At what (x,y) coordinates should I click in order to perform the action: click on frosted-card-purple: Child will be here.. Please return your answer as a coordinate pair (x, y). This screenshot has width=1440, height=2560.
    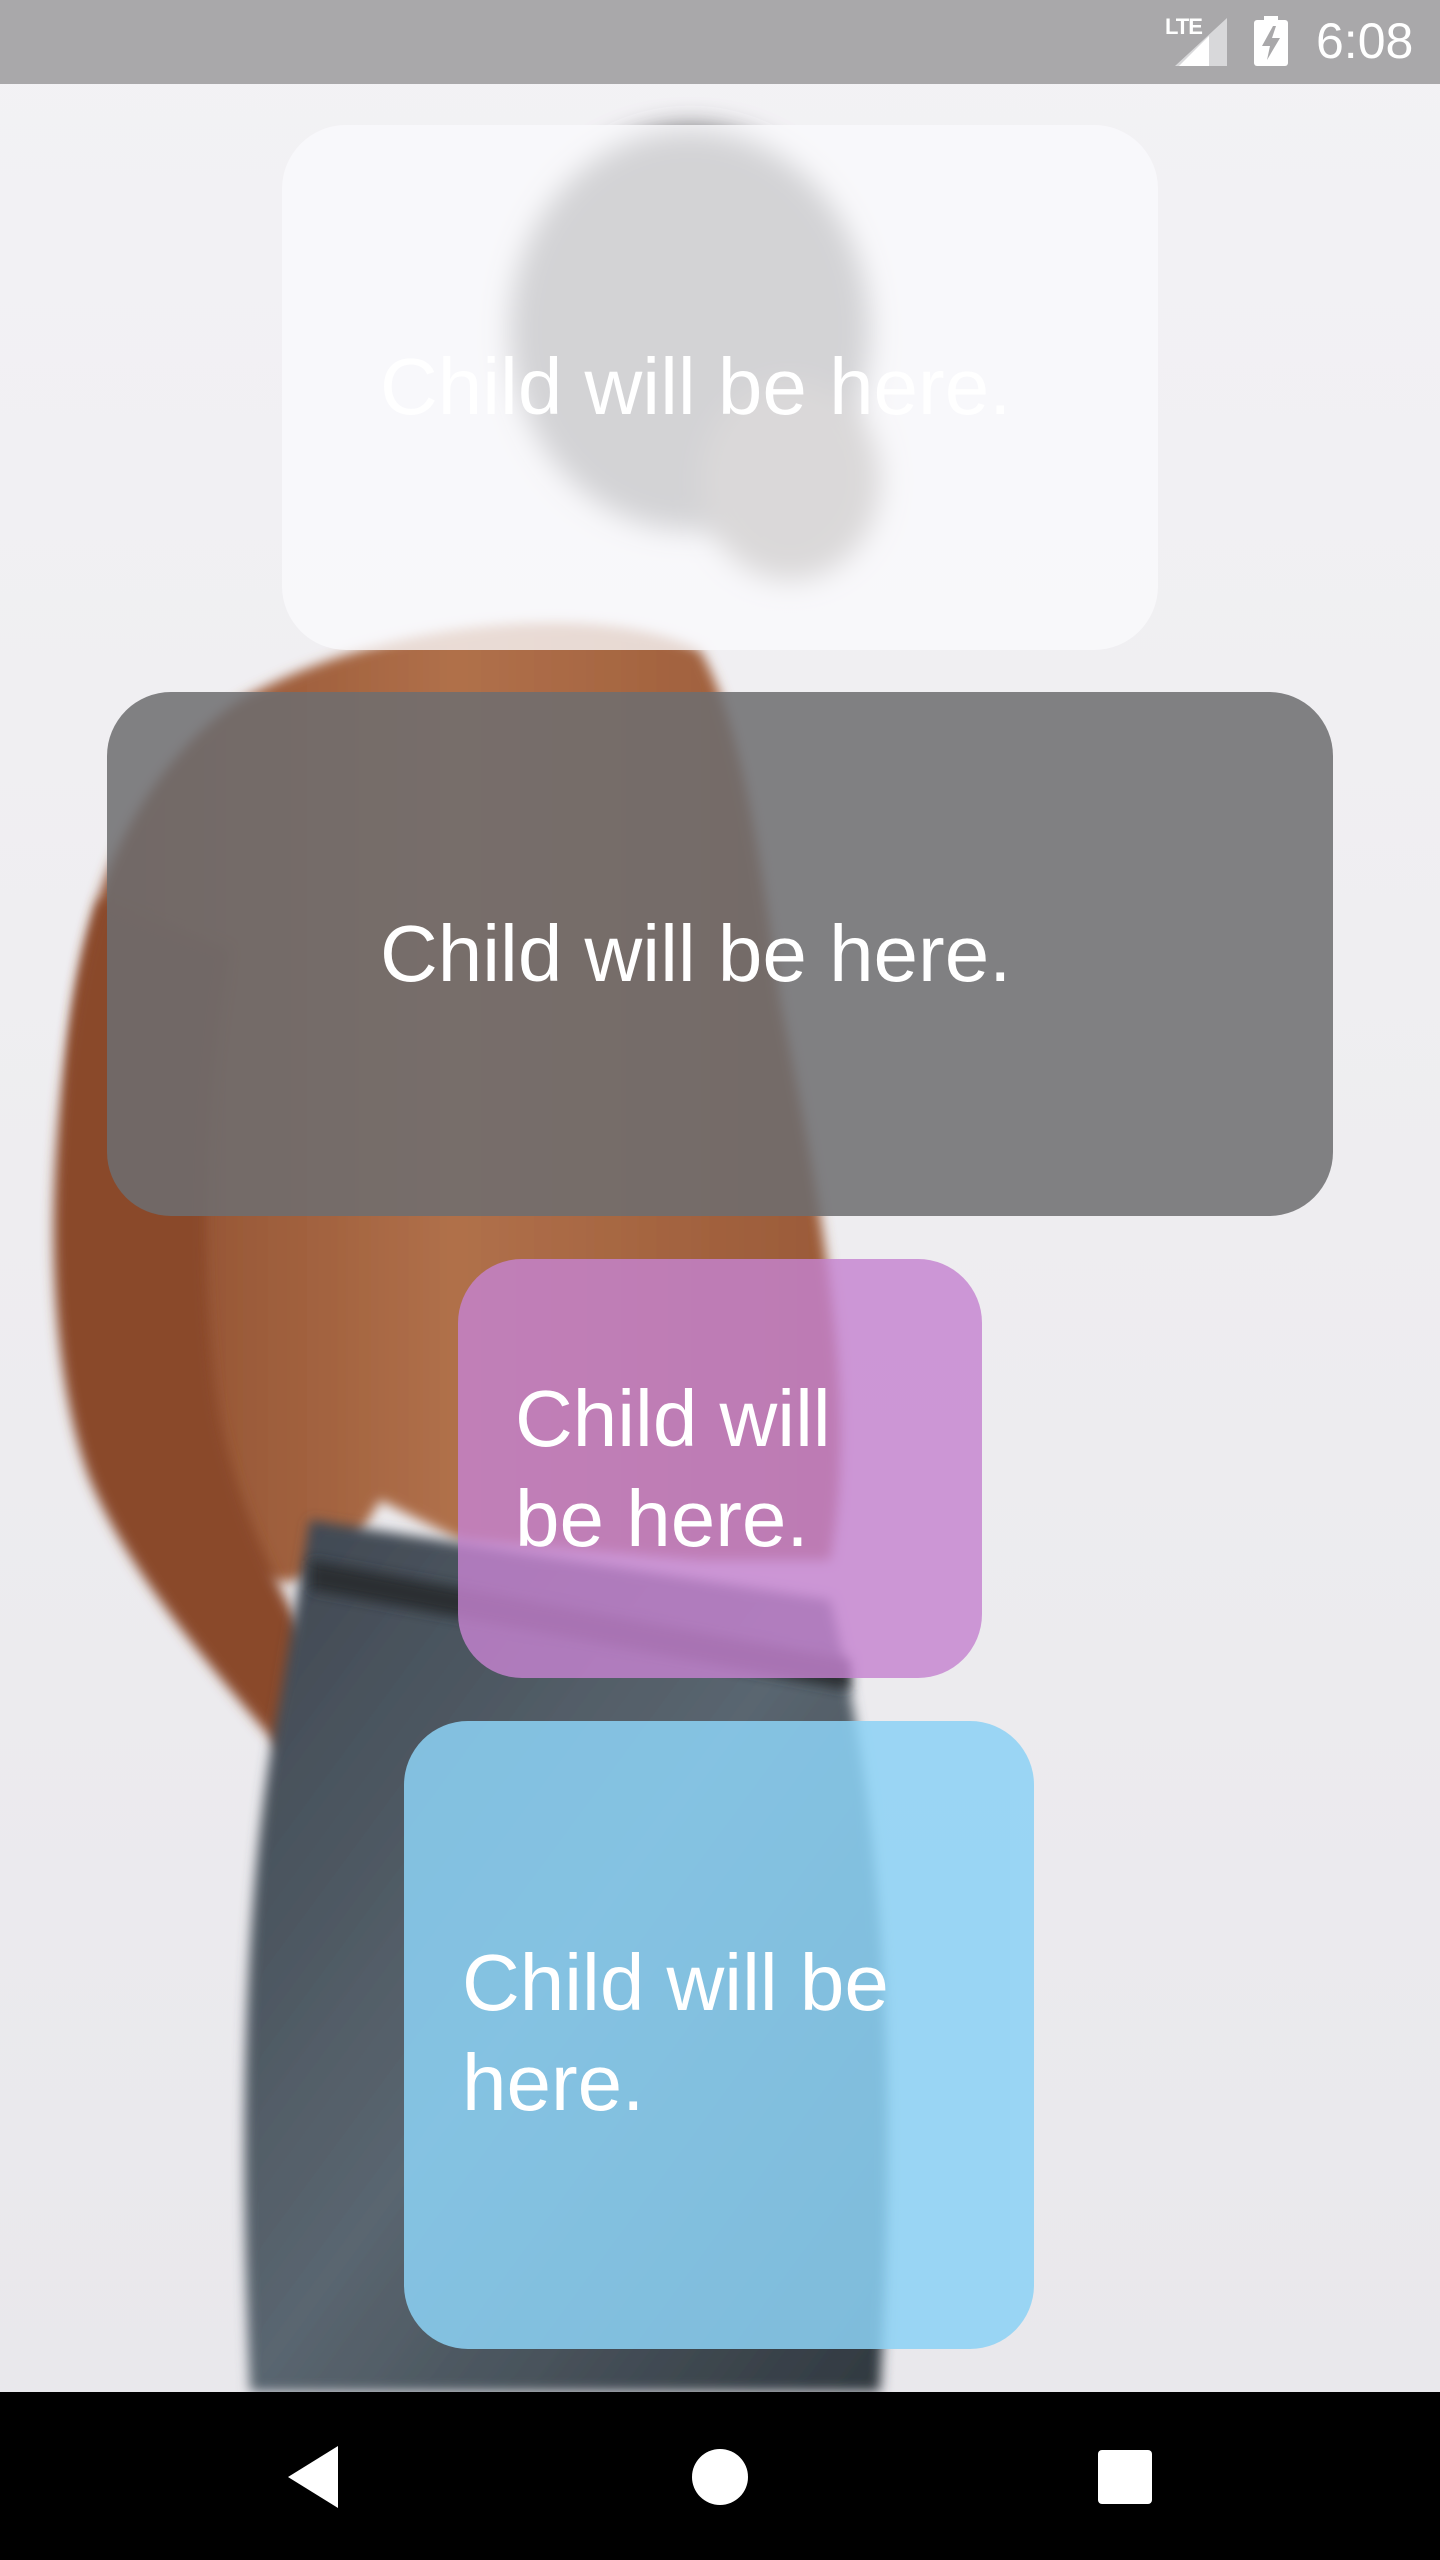
    Looking at the image, I should click on (720, 1468).